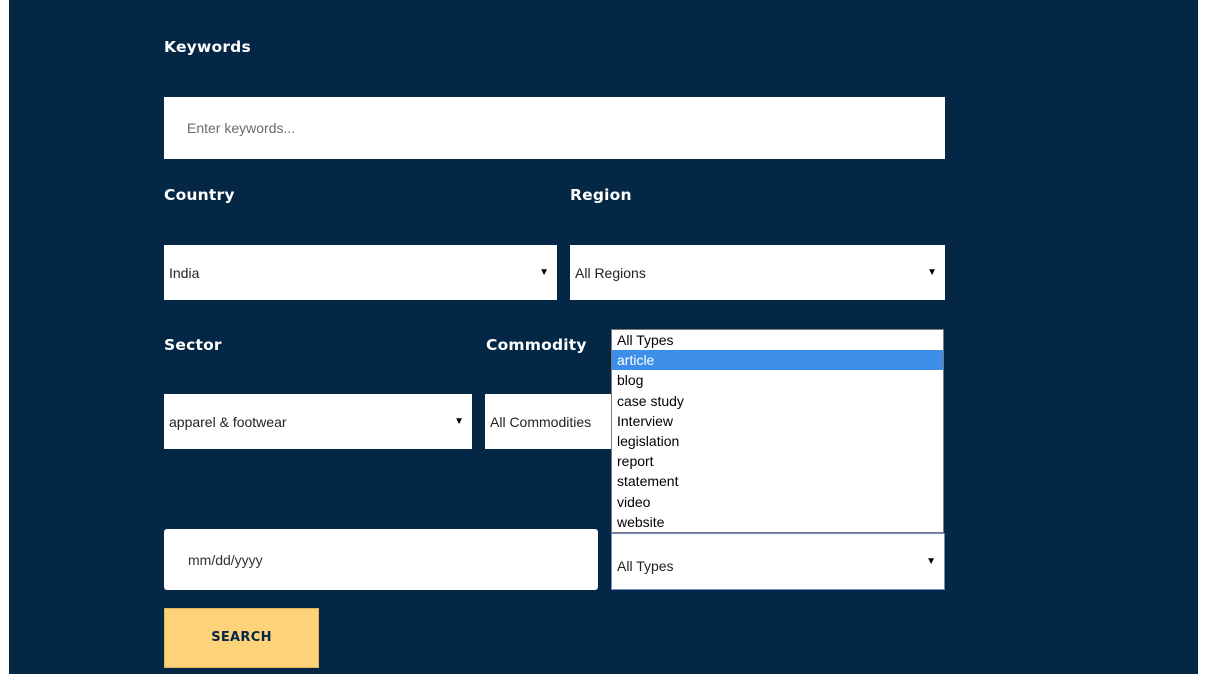  I want to click on type-select: All Types ▼, so click(778, 561).